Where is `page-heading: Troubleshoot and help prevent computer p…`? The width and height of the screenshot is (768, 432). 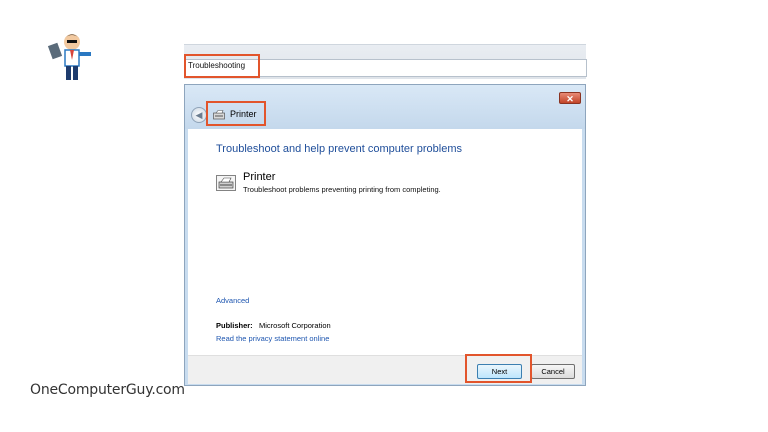
page-heading: Troubleshoot and help prevent computer p… is located at coordinates (339, 149).